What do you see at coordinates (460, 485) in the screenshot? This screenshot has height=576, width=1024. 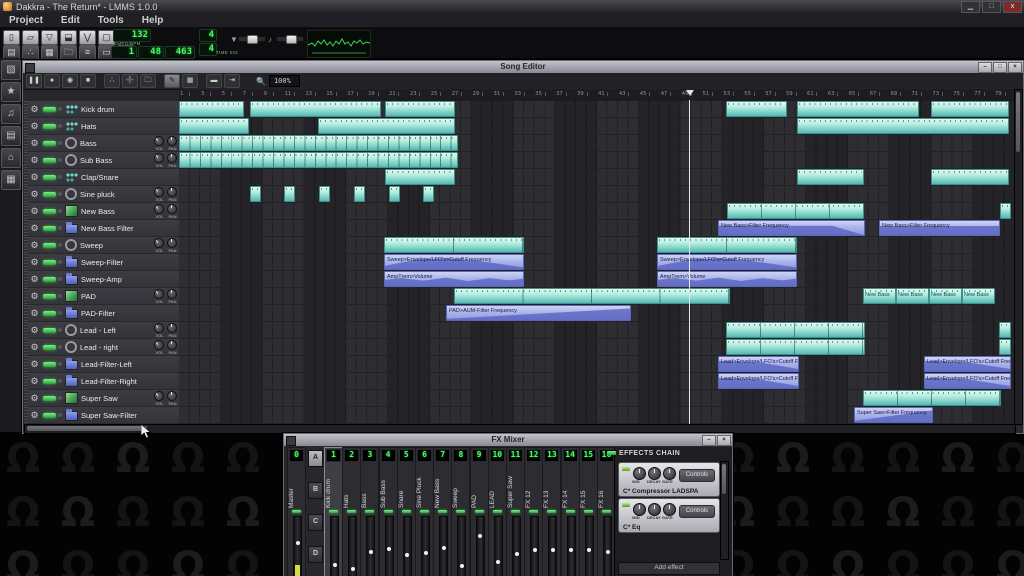 I see `channel-name-label: Sweep` at bounding box center [460, 485].